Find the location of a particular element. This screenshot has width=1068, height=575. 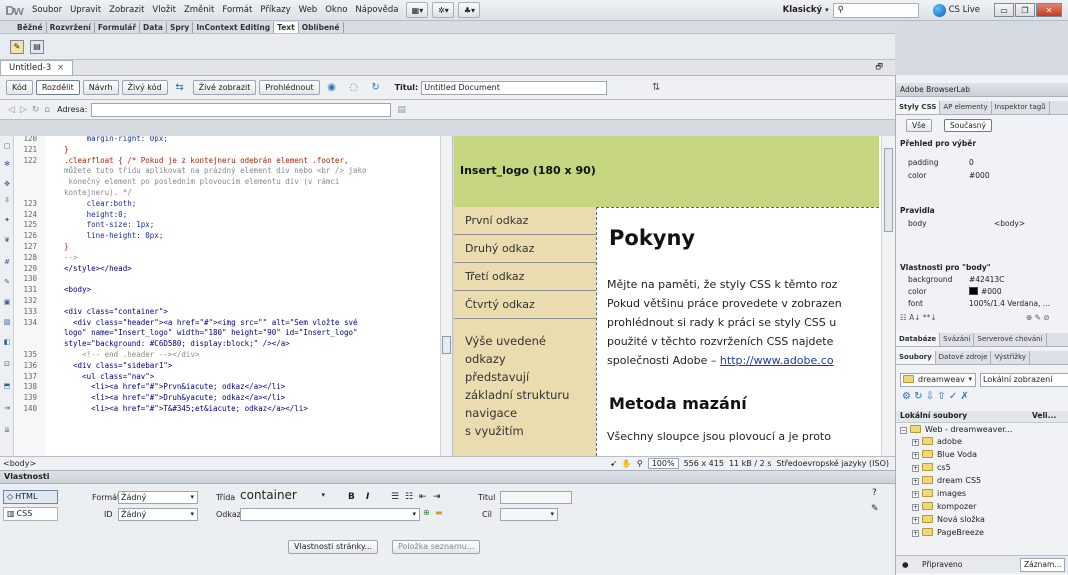

hand-tool-icon: ✋ is located at coordinates (627, 463).